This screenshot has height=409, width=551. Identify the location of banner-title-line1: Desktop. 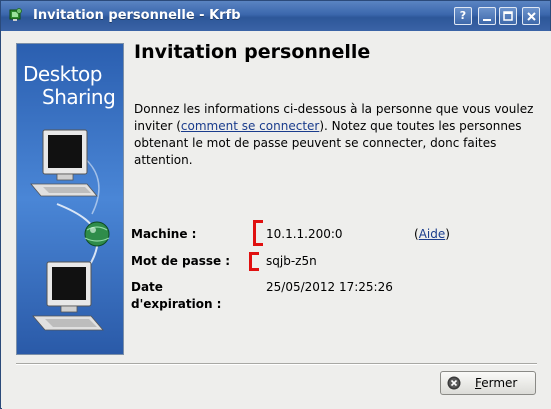
(62, 74).